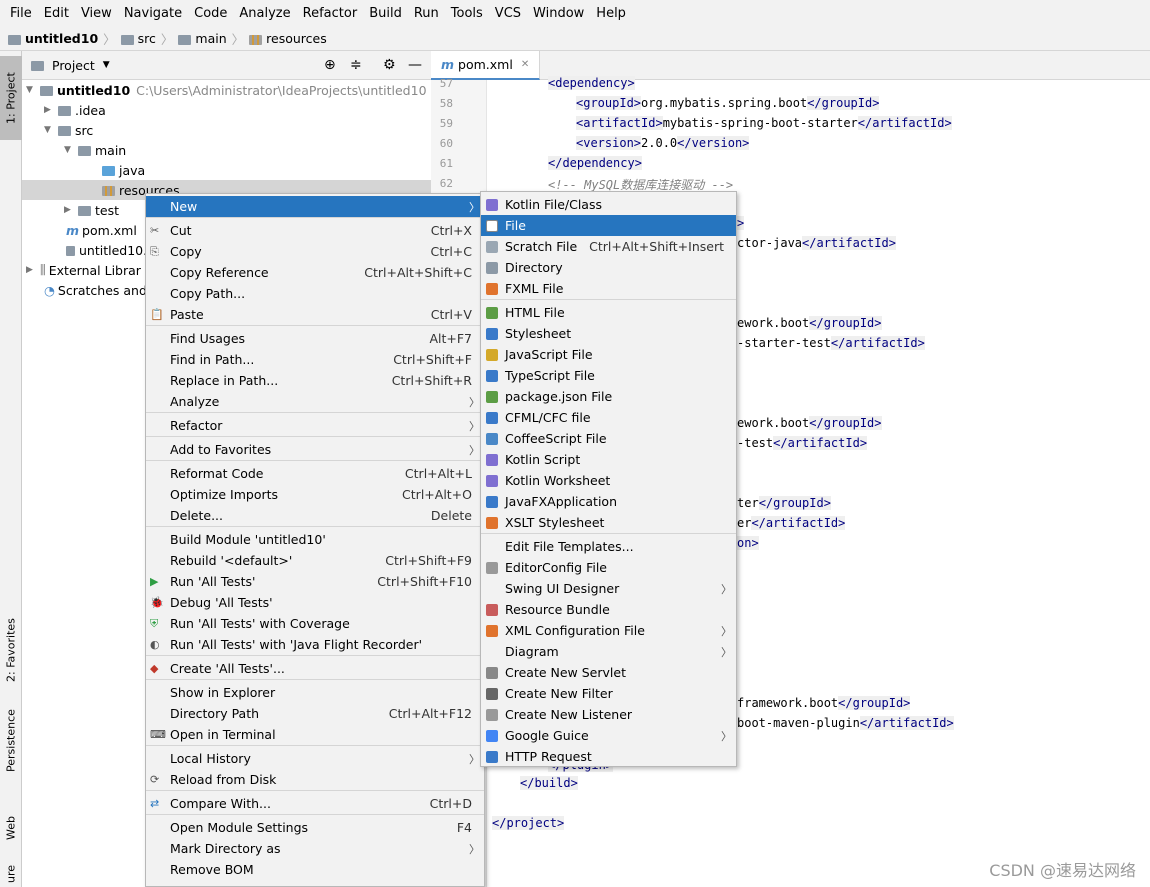  What do you see at coordinates (153, 13) in the screenshot?
I see `menu-navigate: Navigate` at bounding box center [153, 13].